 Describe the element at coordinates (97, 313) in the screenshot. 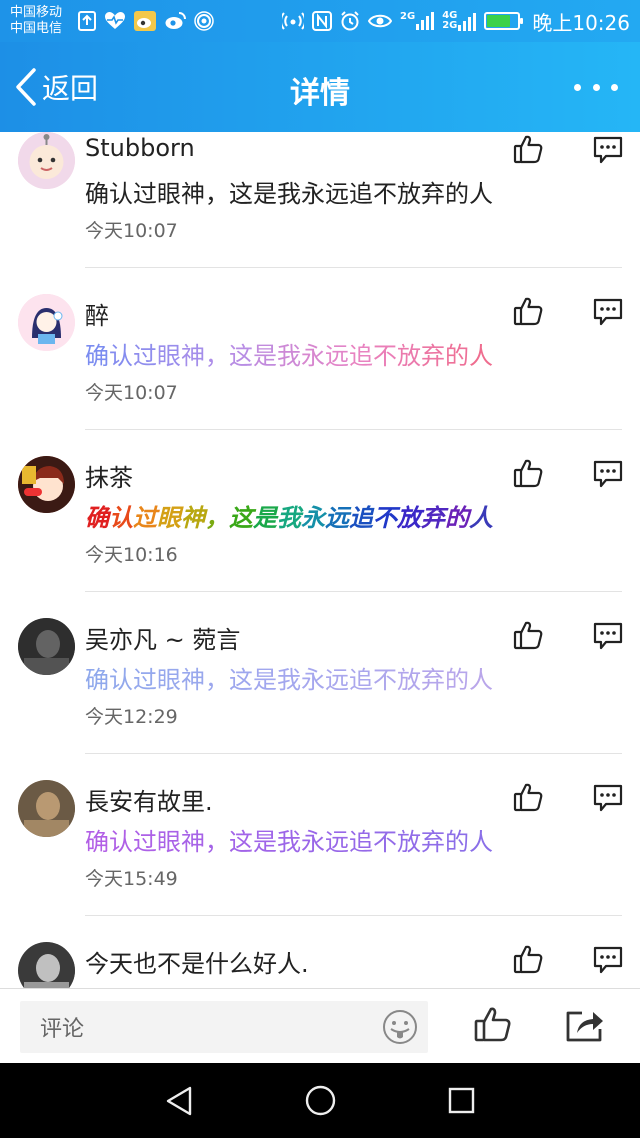

I see `comment-username: 醉` at that location.